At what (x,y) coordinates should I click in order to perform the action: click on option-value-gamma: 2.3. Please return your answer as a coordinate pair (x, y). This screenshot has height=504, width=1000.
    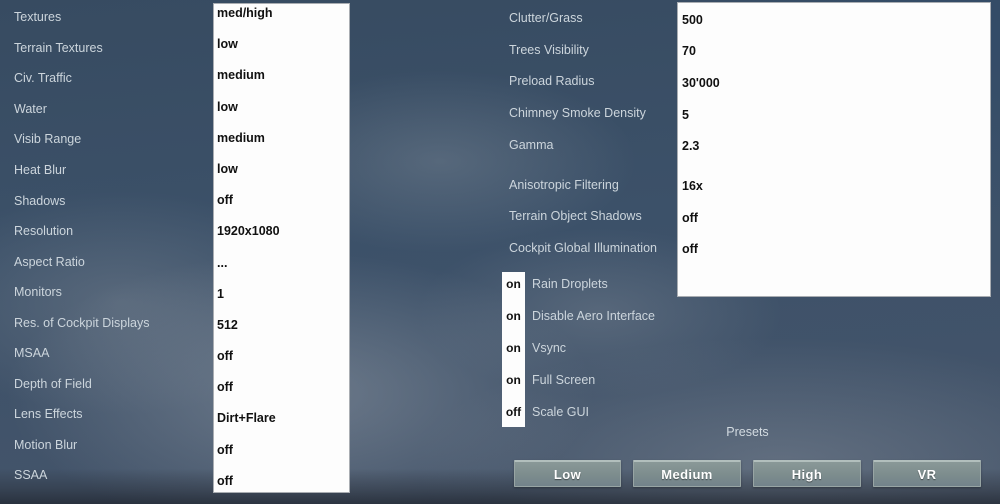
    Looking at the image, I should click on (835, 146).